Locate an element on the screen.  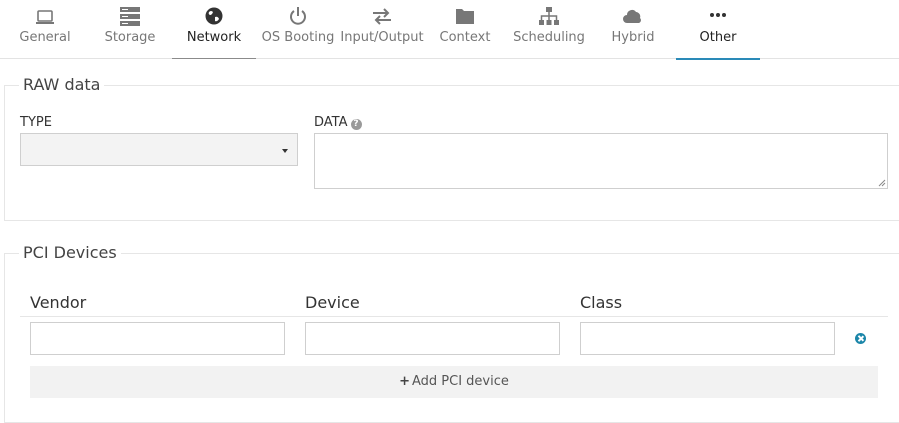
tab-other: Other is located at coordinates (718, 30).